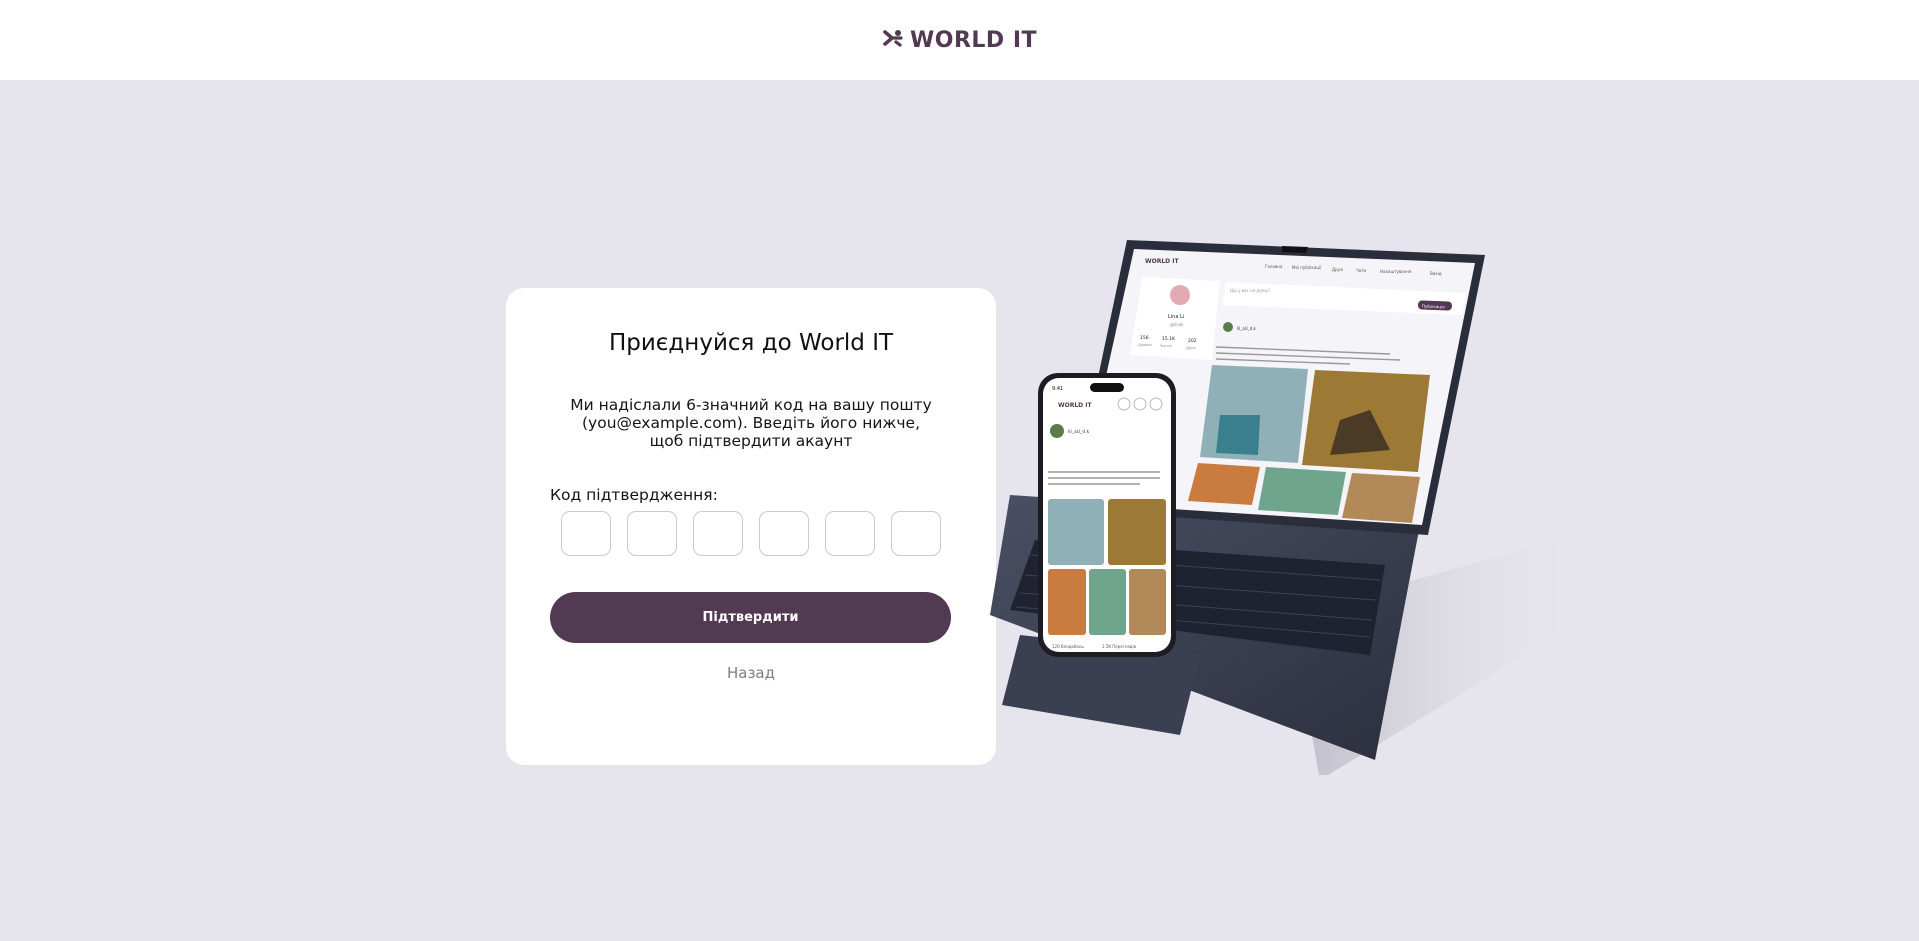 Image resolution: width=1919 pixels, height=941 pixels. I want to click on laptop-brand: WORLD IT, so click(1162, 261).